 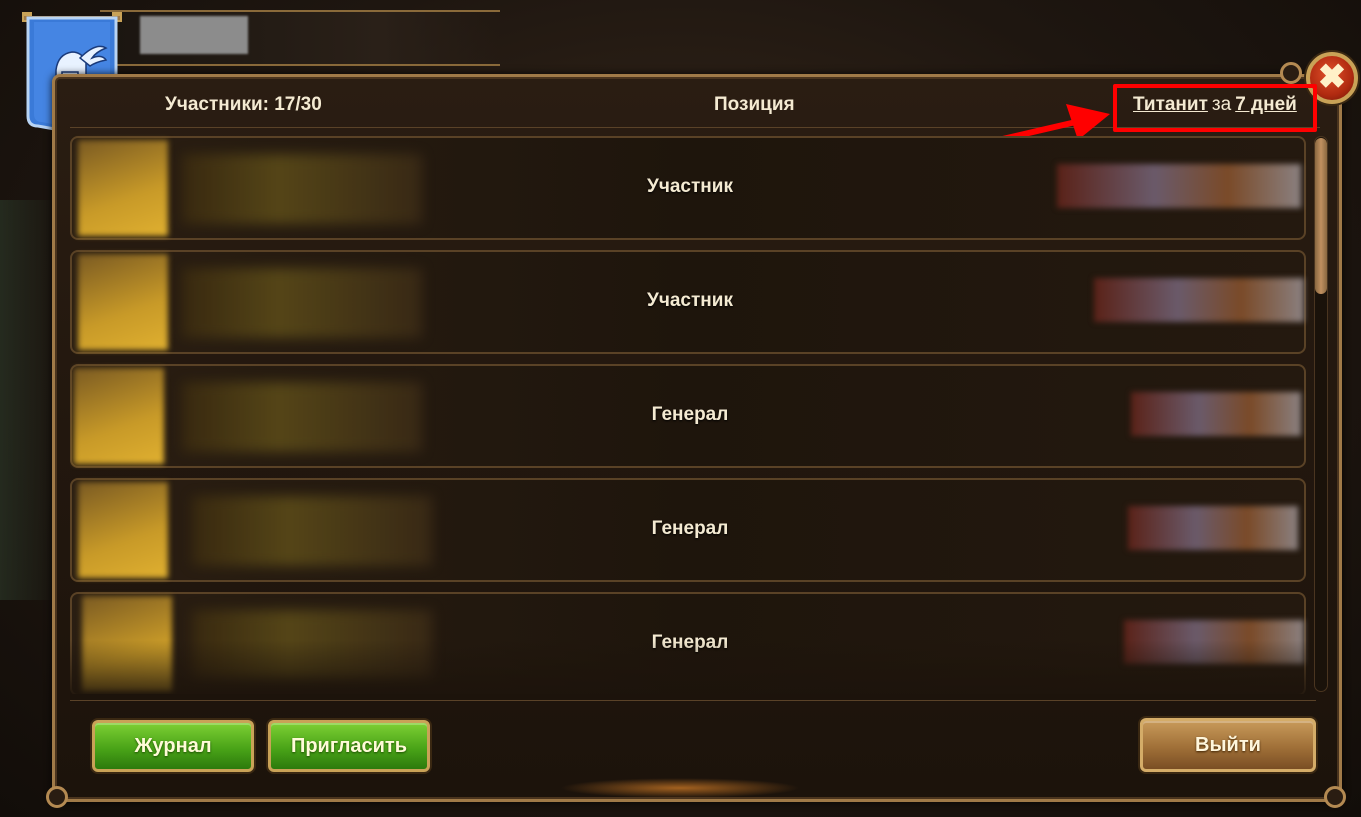 I want to click on invite-button-label: Пригласить, so click(x=349, y=746).